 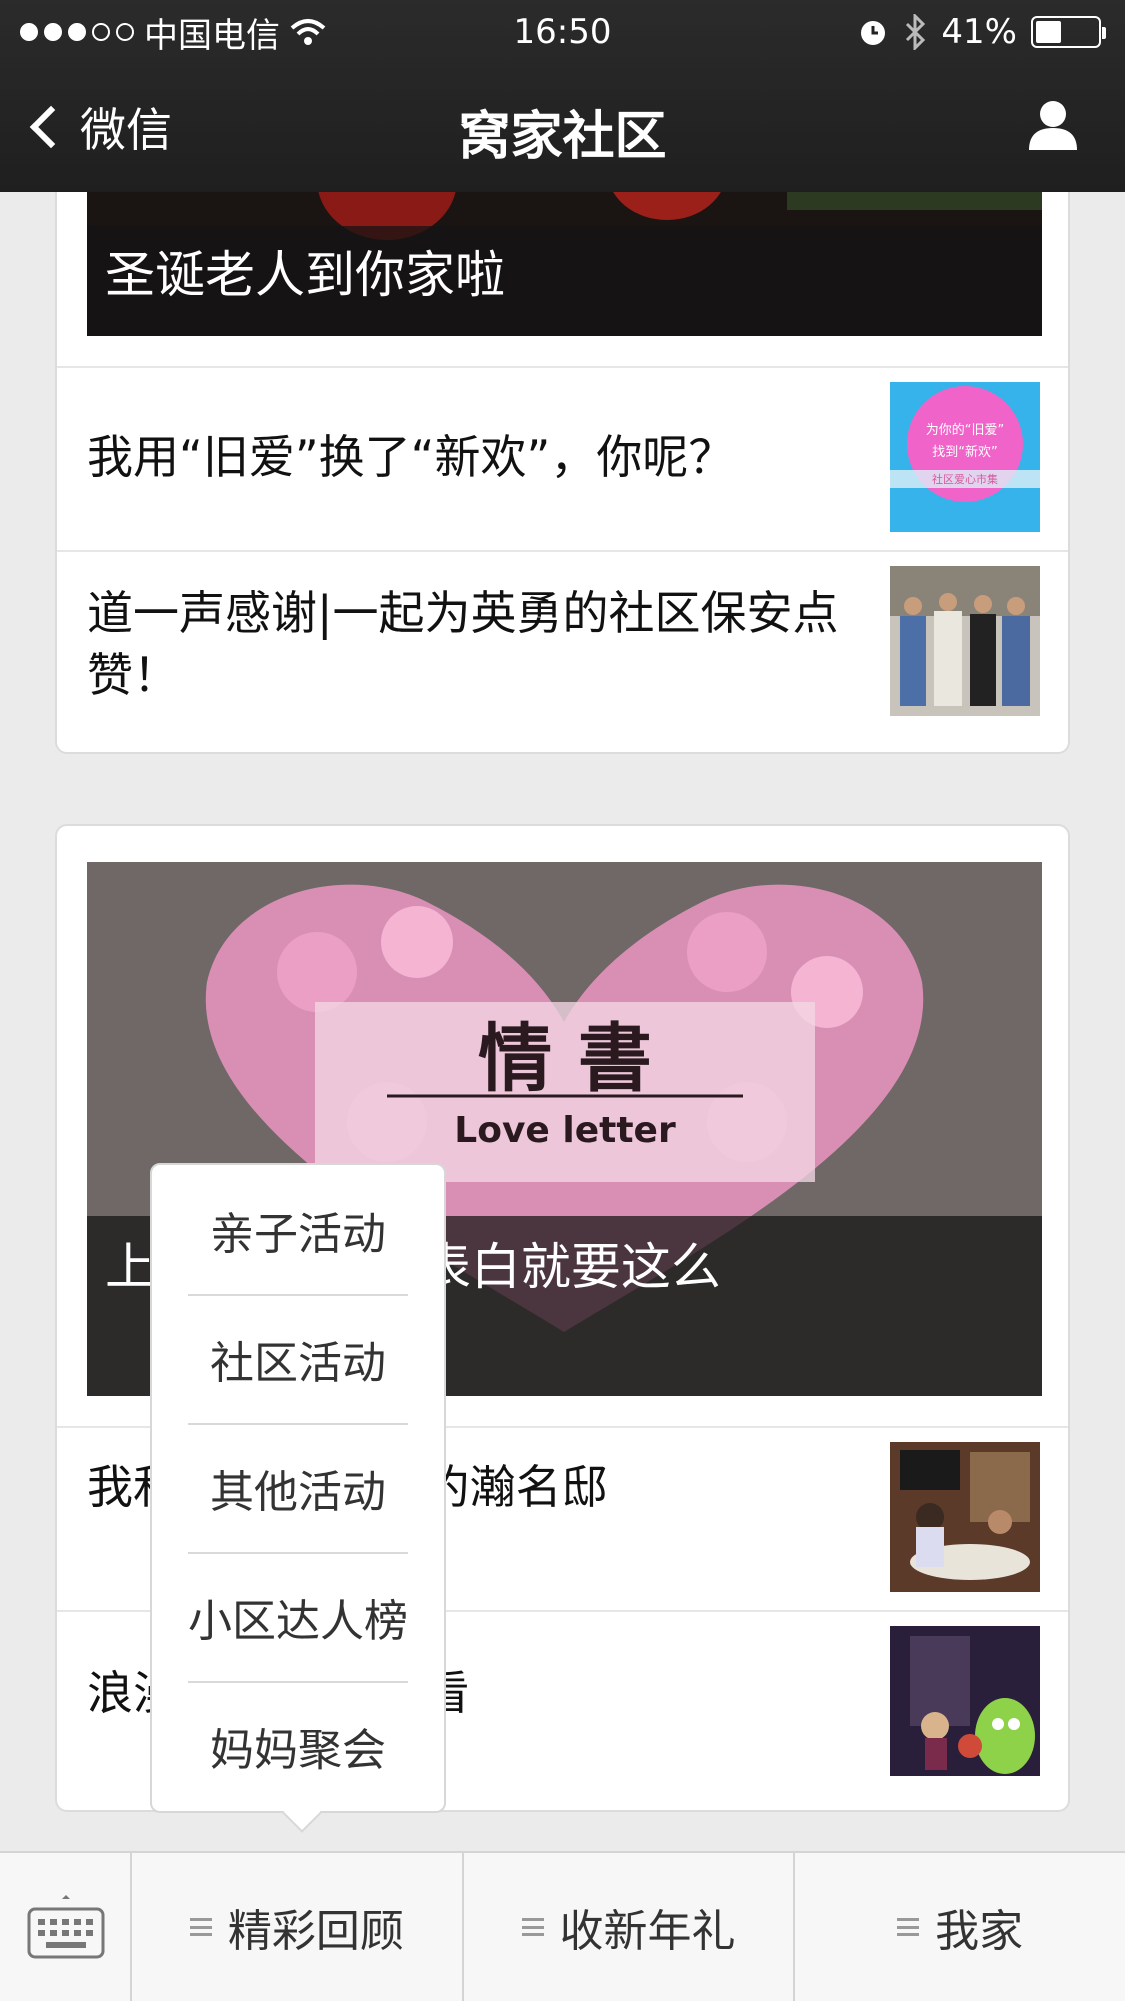 I want to click on menu-button-my-home: 我家, so click(x=960, y=1927).